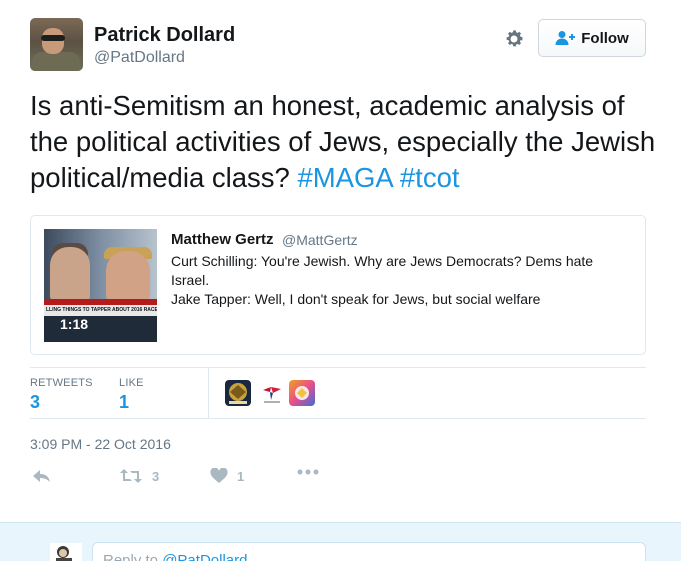  What do you see at coordinates (61, 395) in the screenshot?
I see `retweets-stat: RETWEETS 3` at bounding box center [61, 395].